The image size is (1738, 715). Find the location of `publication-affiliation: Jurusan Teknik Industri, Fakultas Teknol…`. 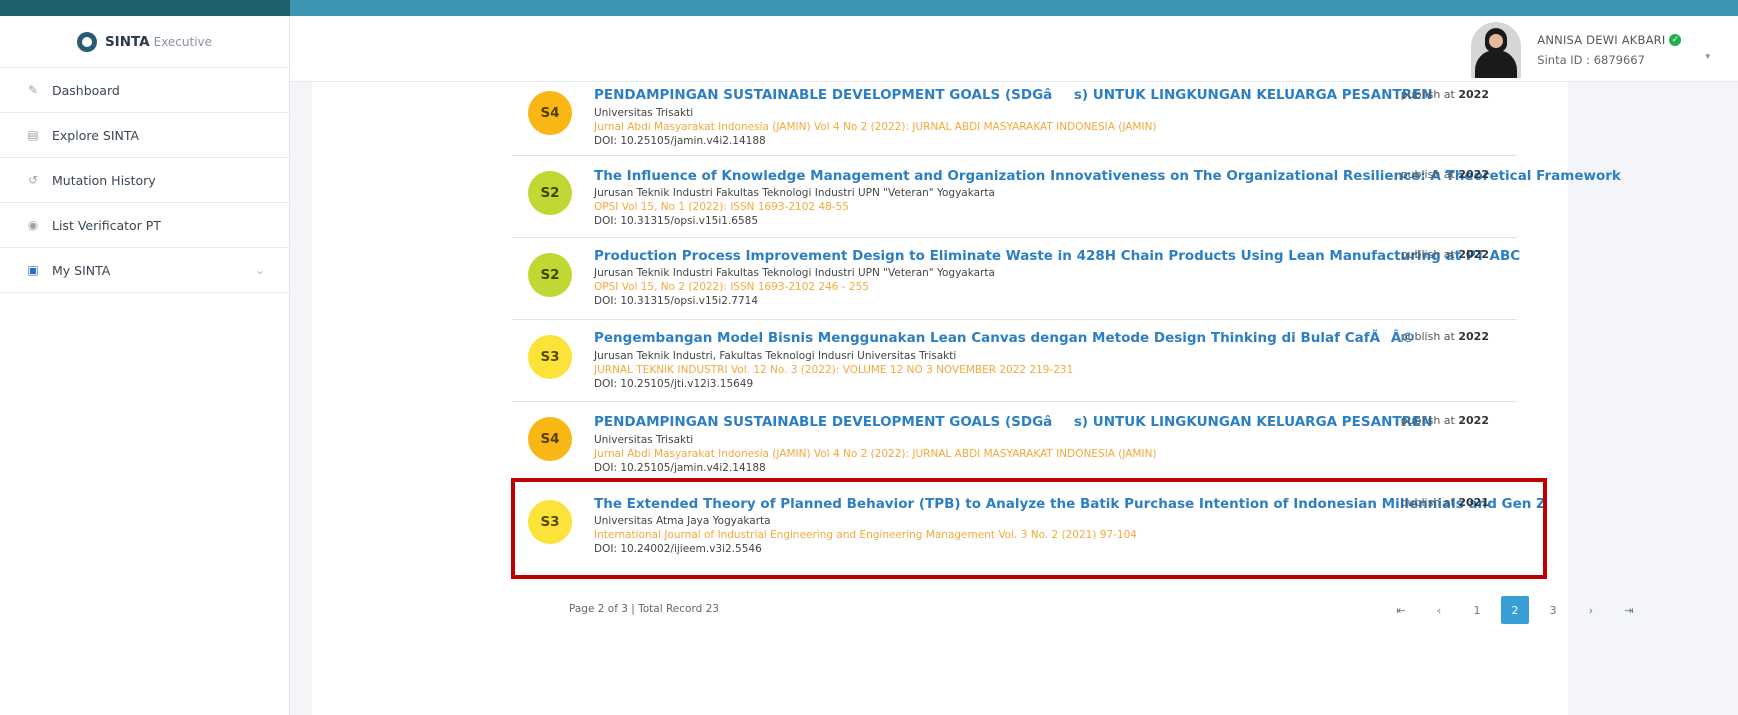

publication-affiliation: Jurusan Teknik Industri, Fakultas Teknol… is located at coordinates (775, 356).